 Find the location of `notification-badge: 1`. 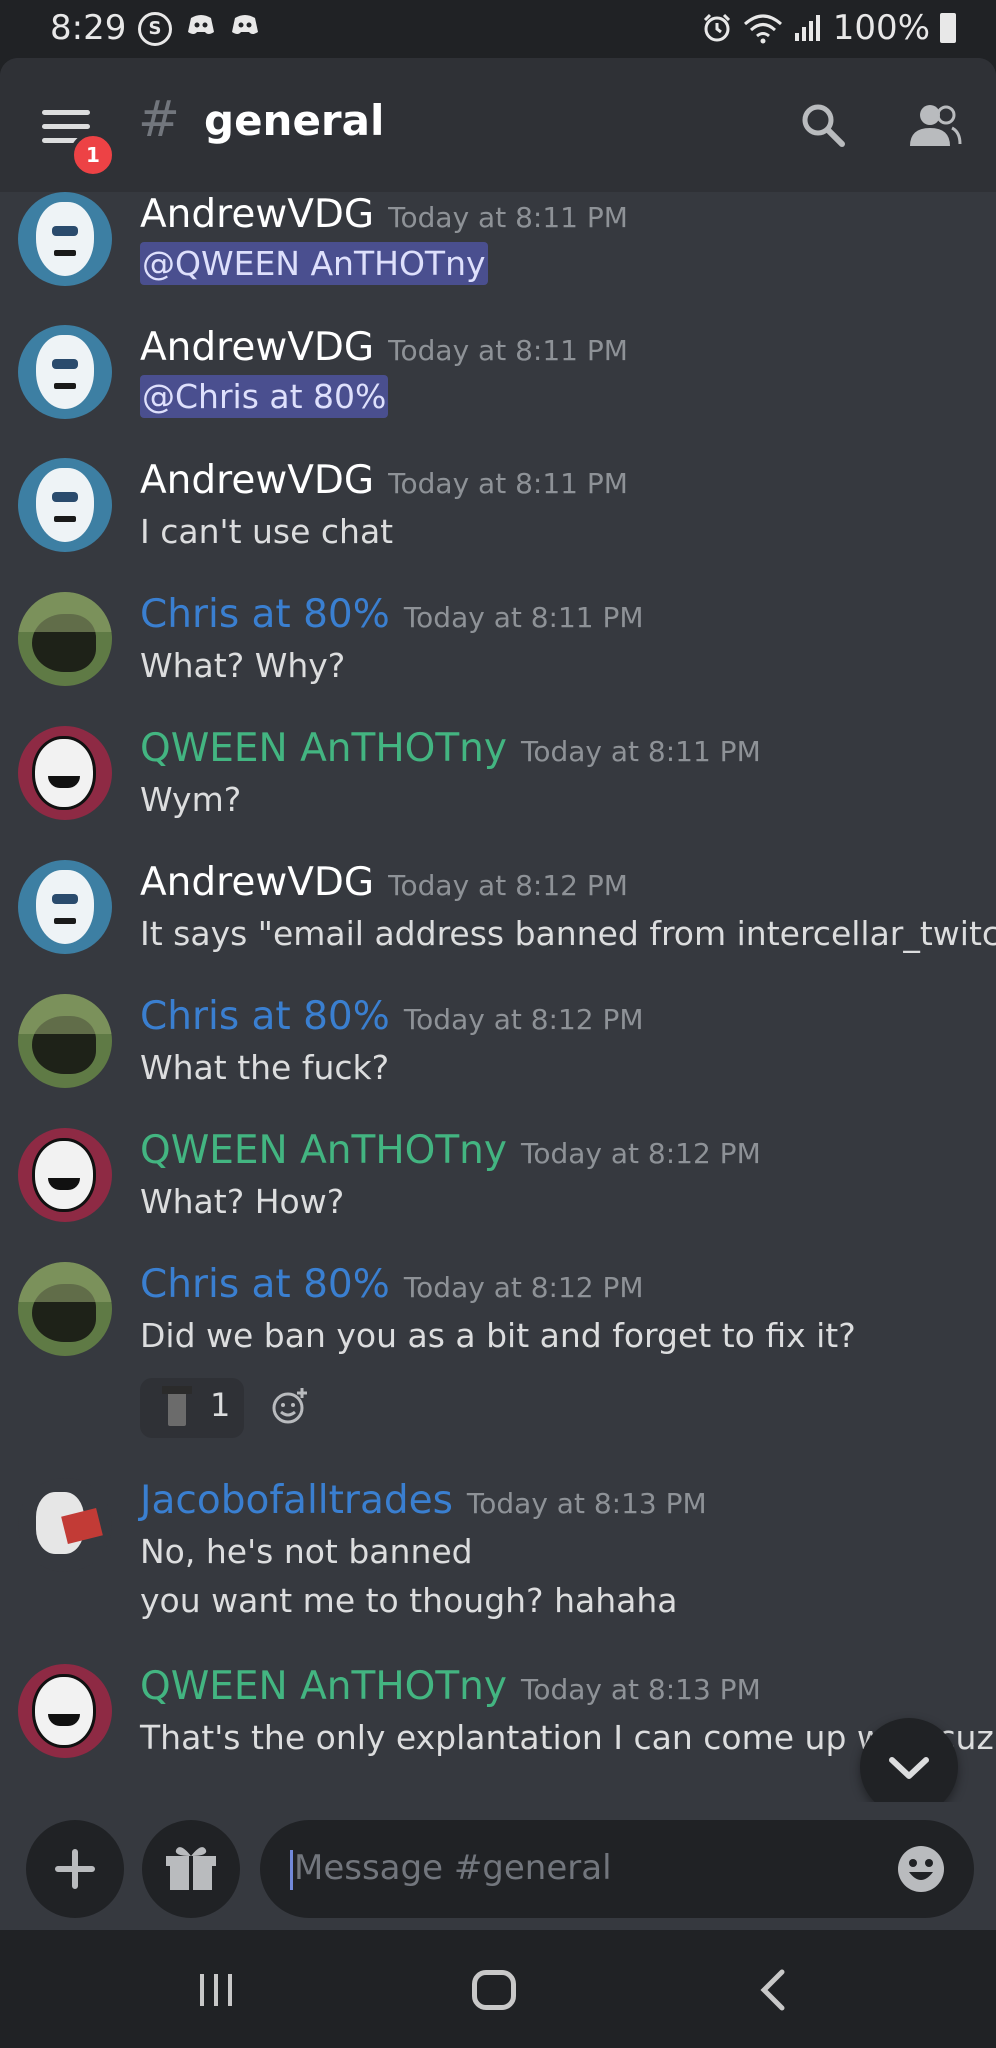

notification-badge: 1 is located at coordinates (93, 155).